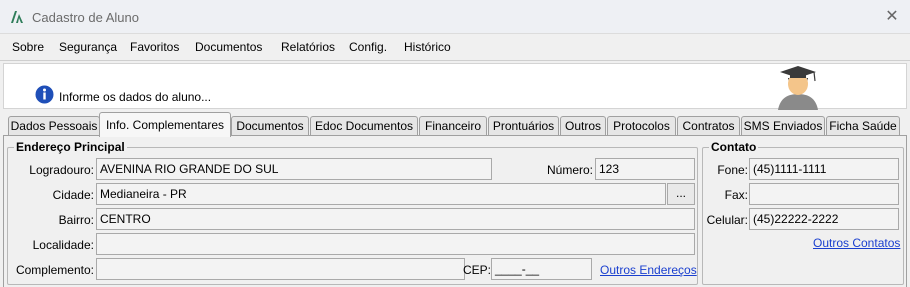 This screenshot has width=910, height=287. I want to click on title-bar: Cadastro de Aluno ✕, so click(455, 17).